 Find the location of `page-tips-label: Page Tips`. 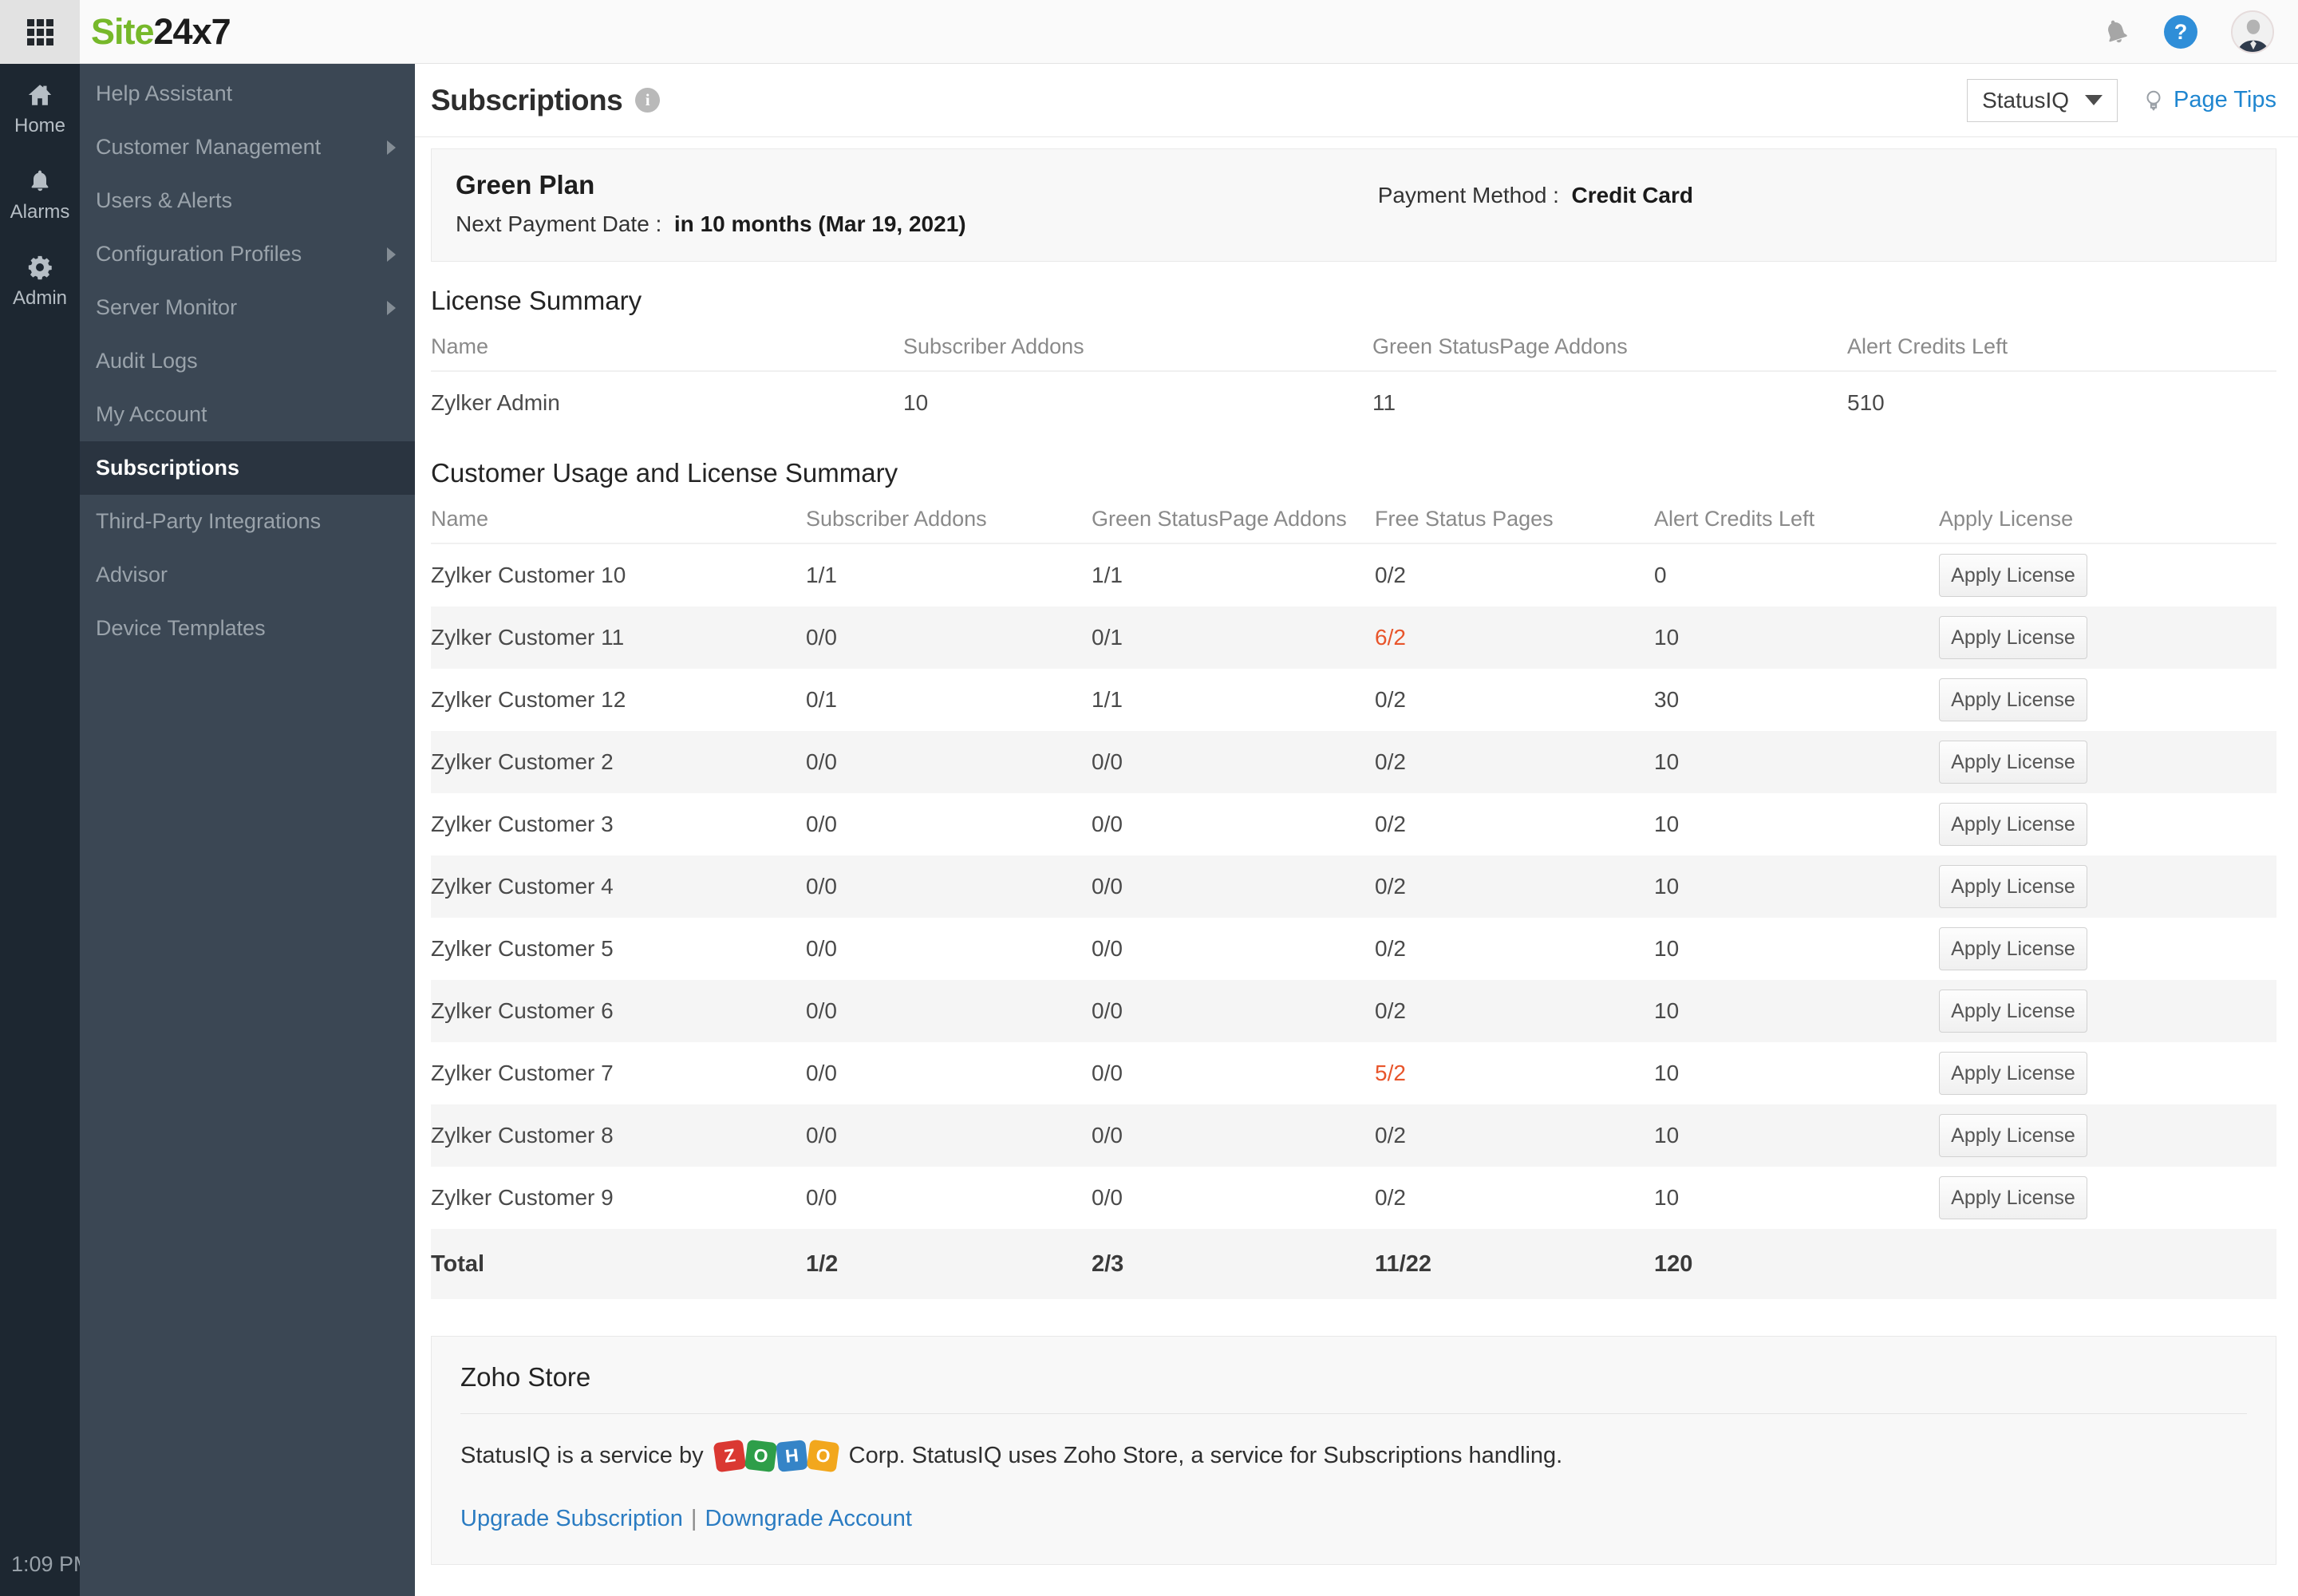

page-tips-label: Page Tips is located at coordinates (2225, 100).